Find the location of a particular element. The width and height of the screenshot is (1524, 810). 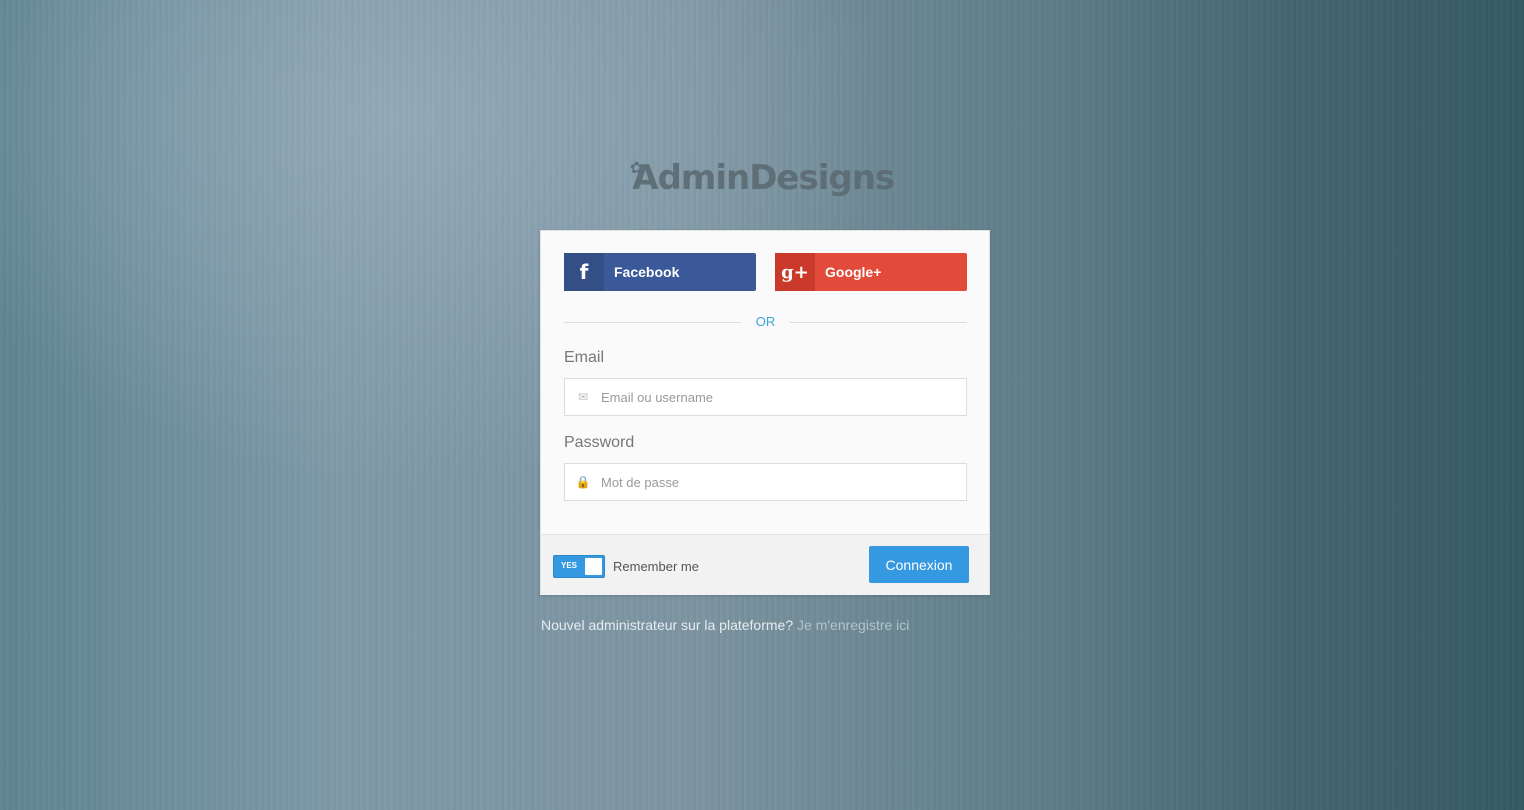

lock-icon: 🔒 is located at coordinates (583, 482).